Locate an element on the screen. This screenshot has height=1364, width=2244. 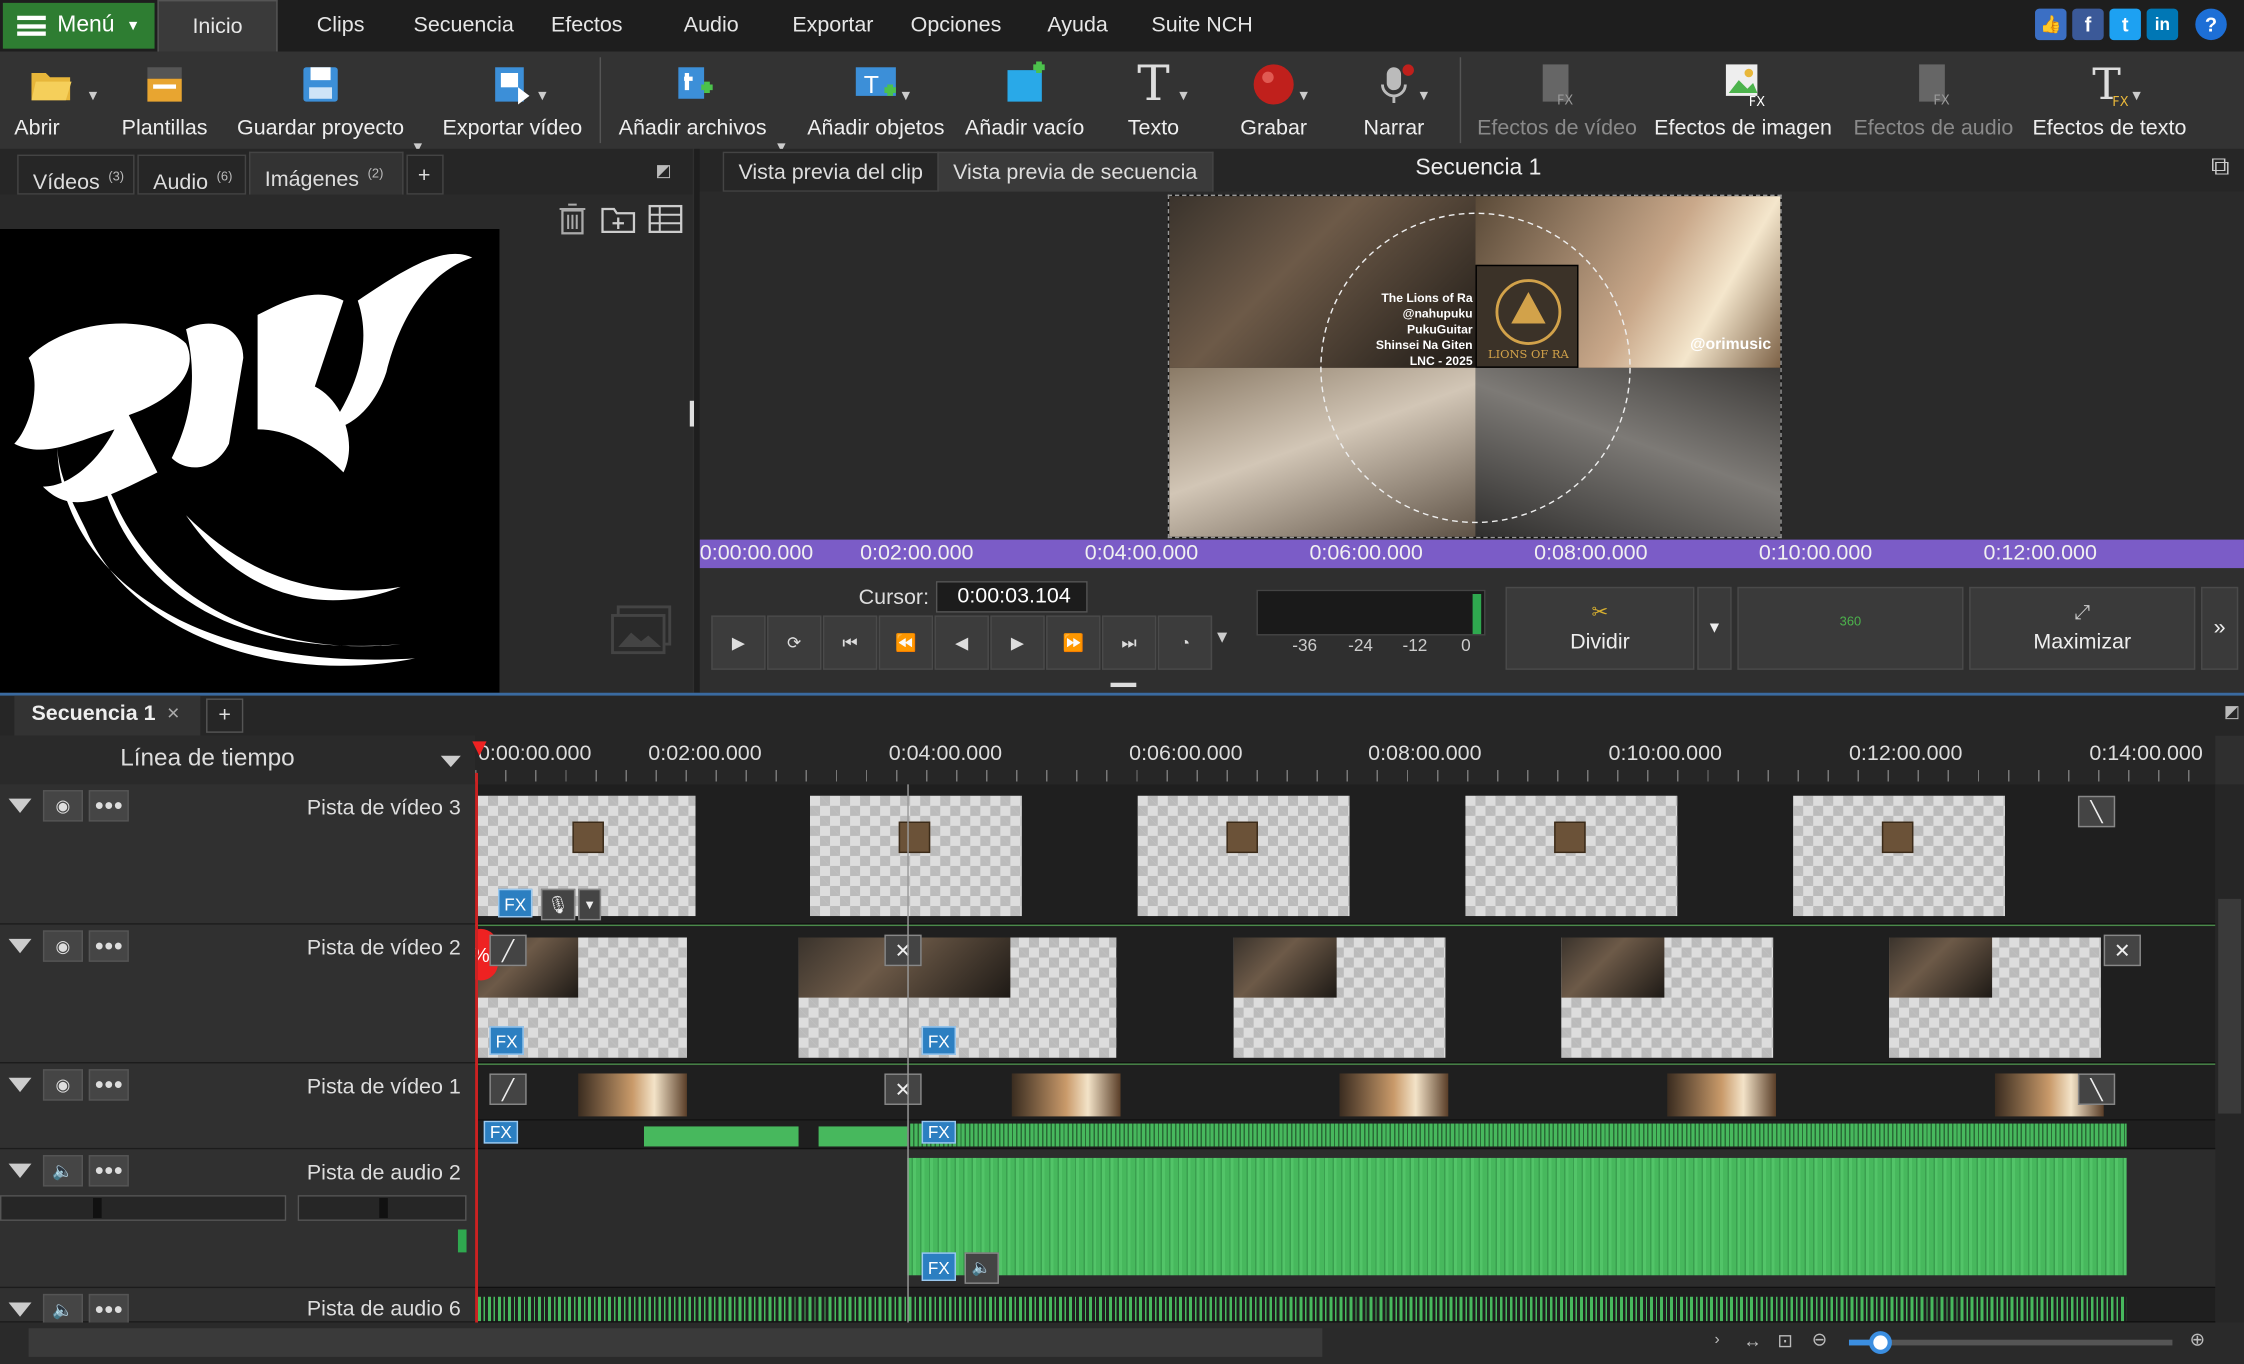
timeline-header: Línea de tiempo is located at coordinates (238, 760).